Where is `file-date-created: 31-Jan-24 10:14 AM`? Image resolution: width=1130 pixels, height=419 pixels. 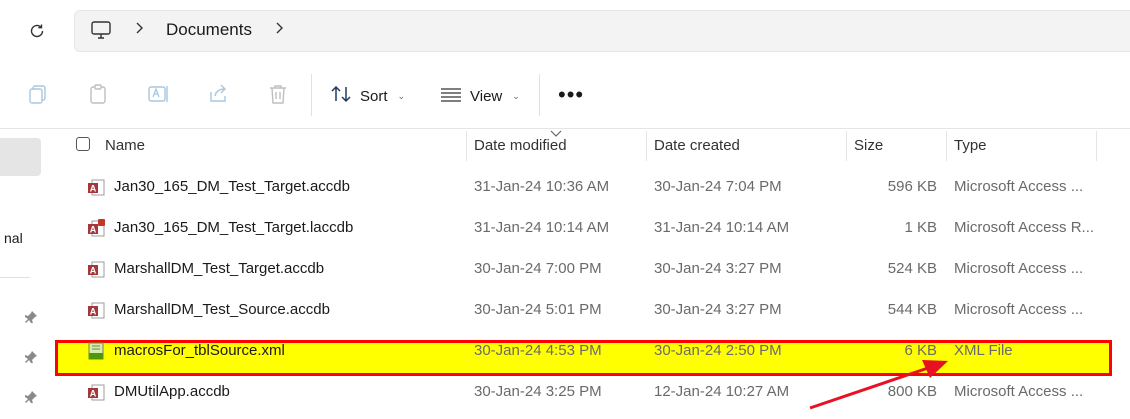
file-date-created: 31-Jan-24 10:14 AM is located at coordinates (722, 227).